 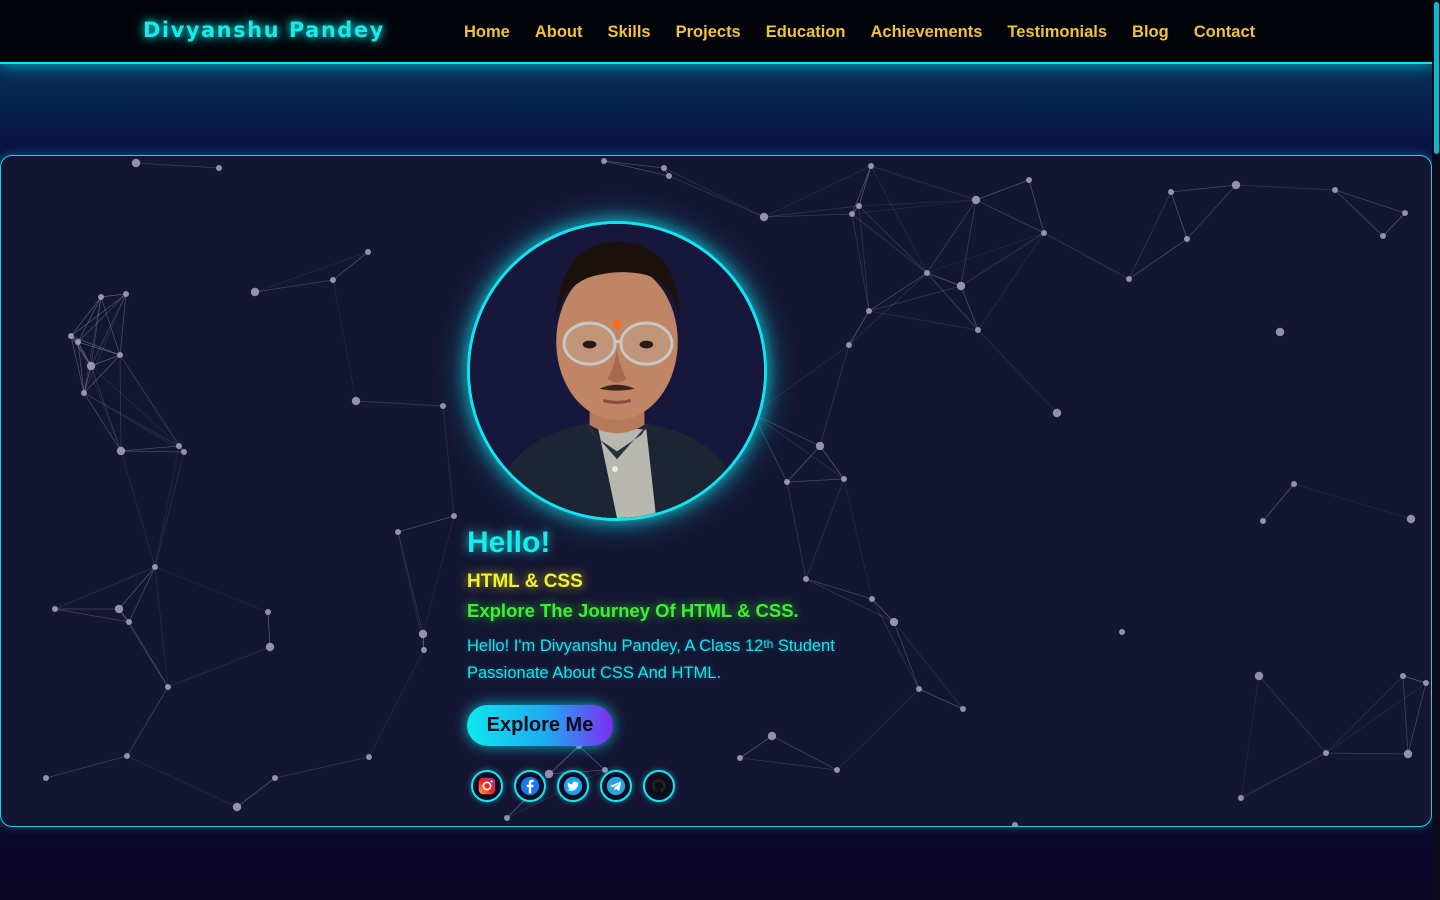 What do you see at coordinates (633, 610) in the screenshot?
I see `hero-tagline: Explore The Journey Of HTML & CSS.` at bounding box center [633, 610].